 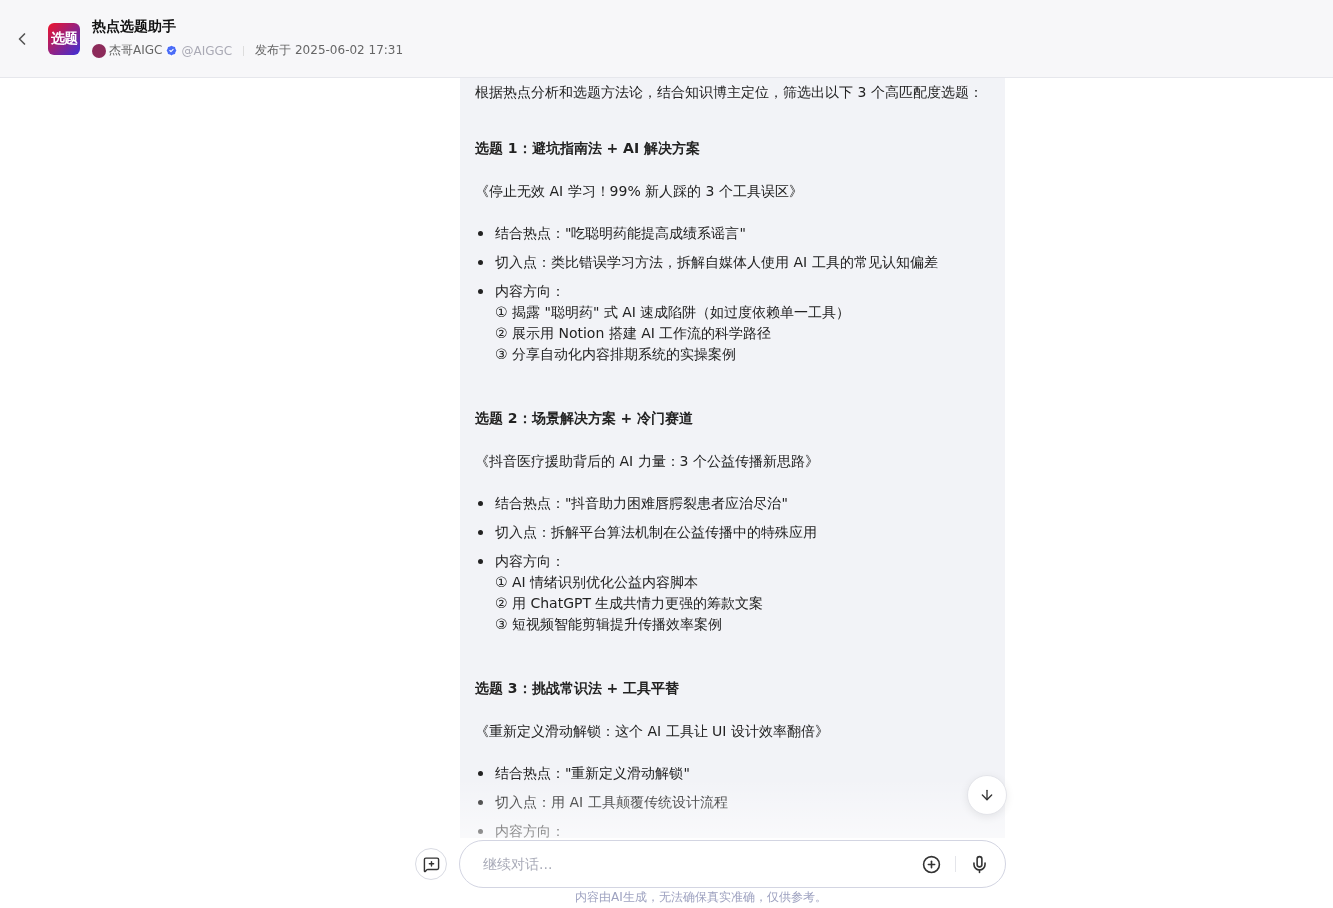 What do you see at coordinates (620, 233) in the screenshot?
I see `bullet-text: 结合热点："吃聪明药能提高成绩系谣言"` at bounding box center [620, 233].